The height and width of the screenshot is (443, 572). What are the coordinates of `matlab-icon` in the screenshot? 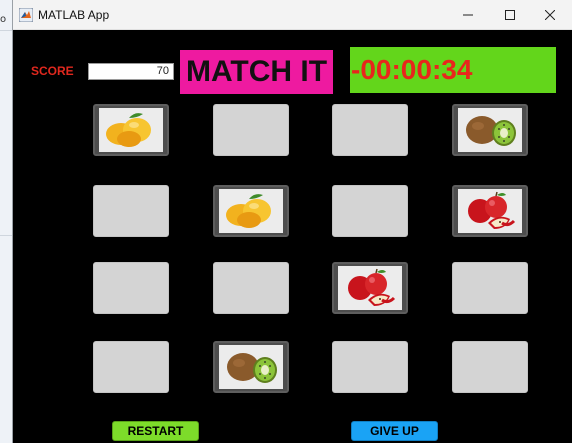 It's located at (26, 15).